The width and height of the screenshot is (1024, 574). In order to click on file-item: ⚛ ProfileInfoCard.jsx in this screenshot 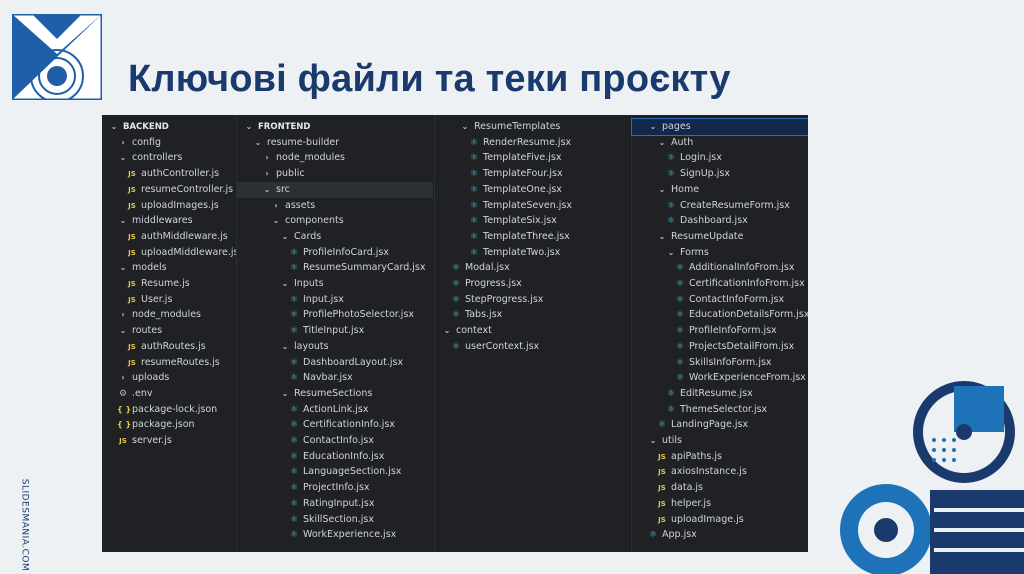, I will do `click(335, 253)`.